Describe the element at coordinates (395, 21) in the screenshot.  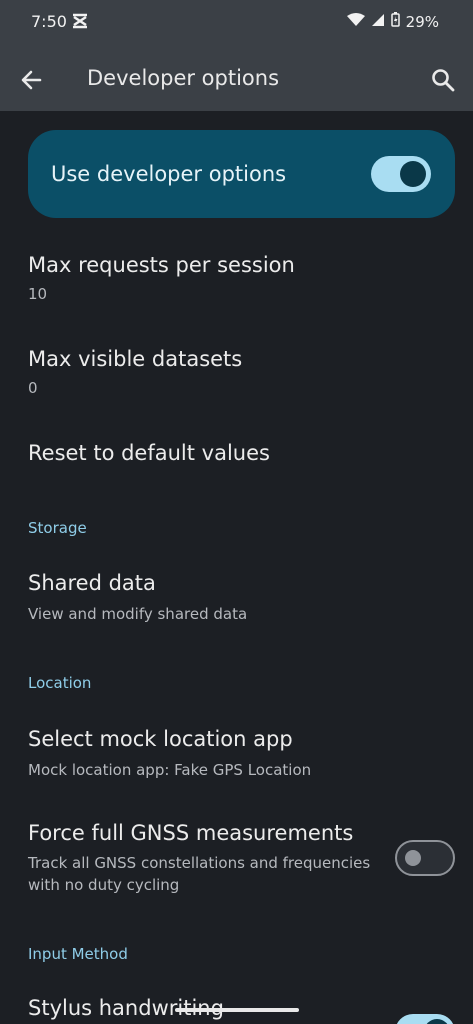
I see `battery-icon` at that location.